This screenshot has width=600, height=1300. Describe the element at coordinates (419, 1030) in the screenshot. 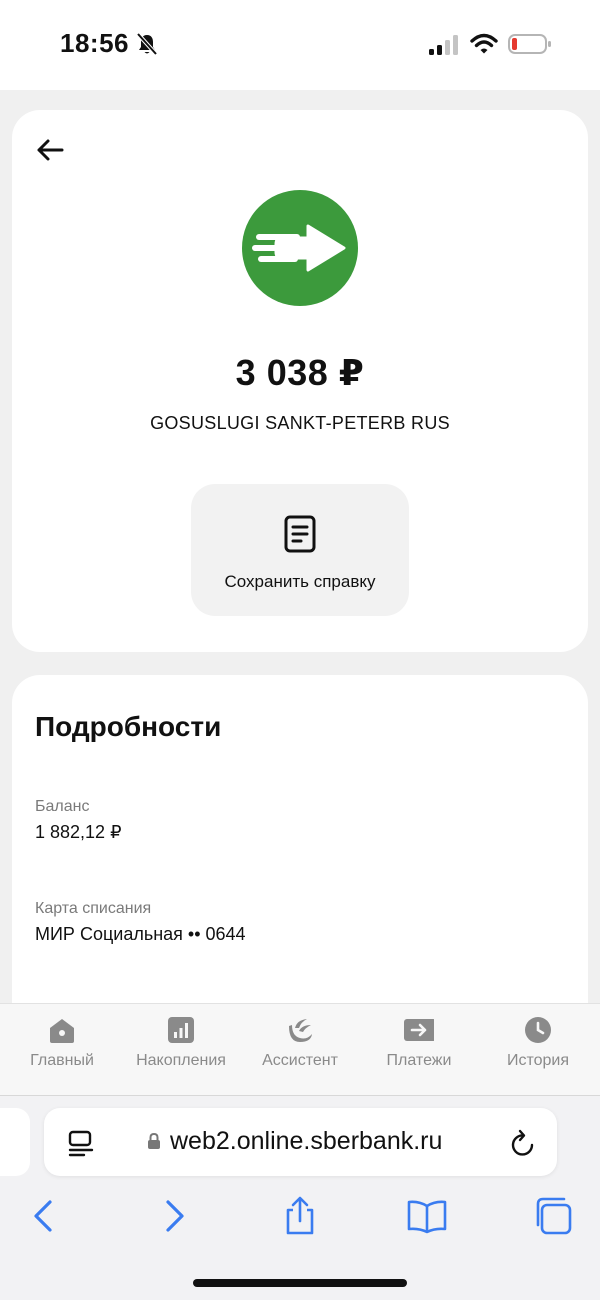

I see `payments-icon` at that location.